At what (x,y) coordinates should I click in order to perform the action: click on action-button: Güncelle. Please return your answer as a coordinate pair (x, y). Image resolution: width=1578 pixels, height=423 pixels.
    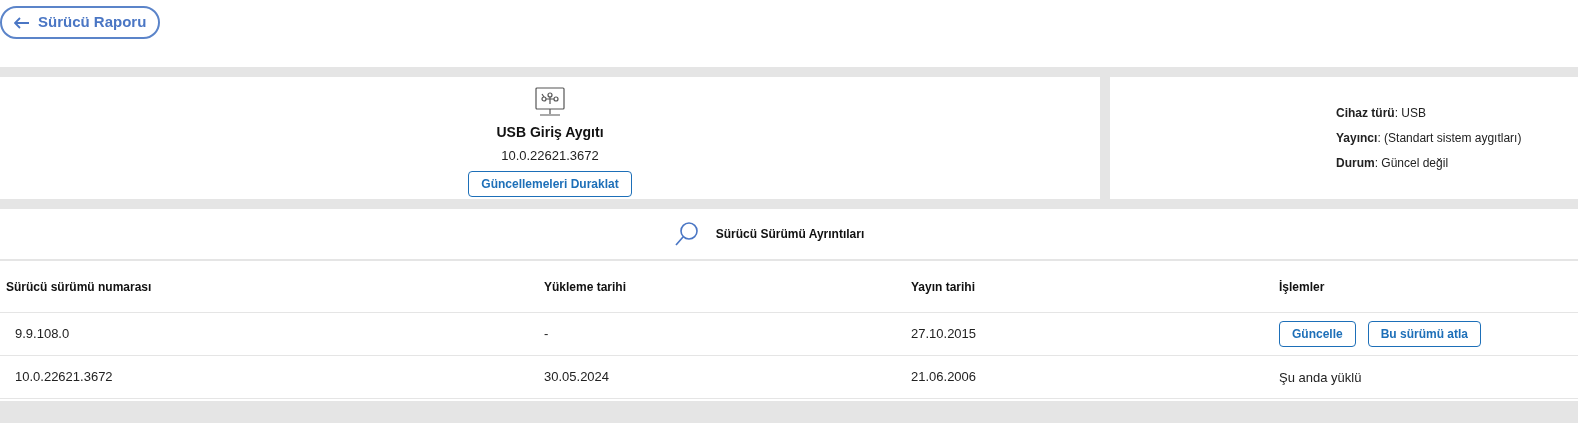
    Looking at the image, I should click on (1317, 334).